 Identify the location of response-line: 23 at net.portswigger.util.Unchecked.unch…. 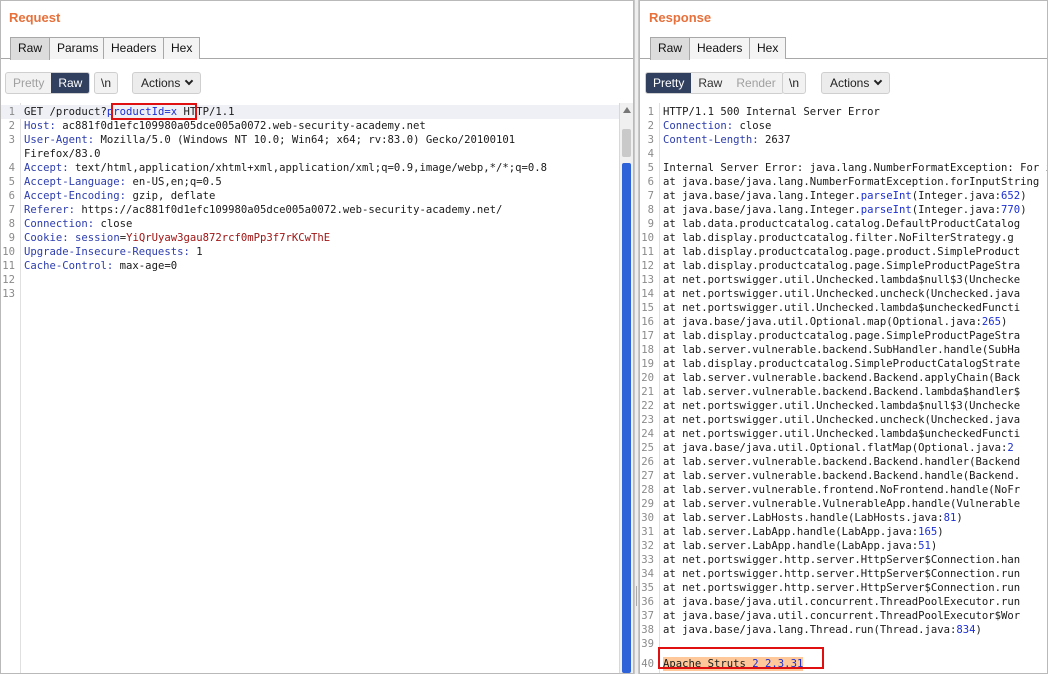
(843, 420).